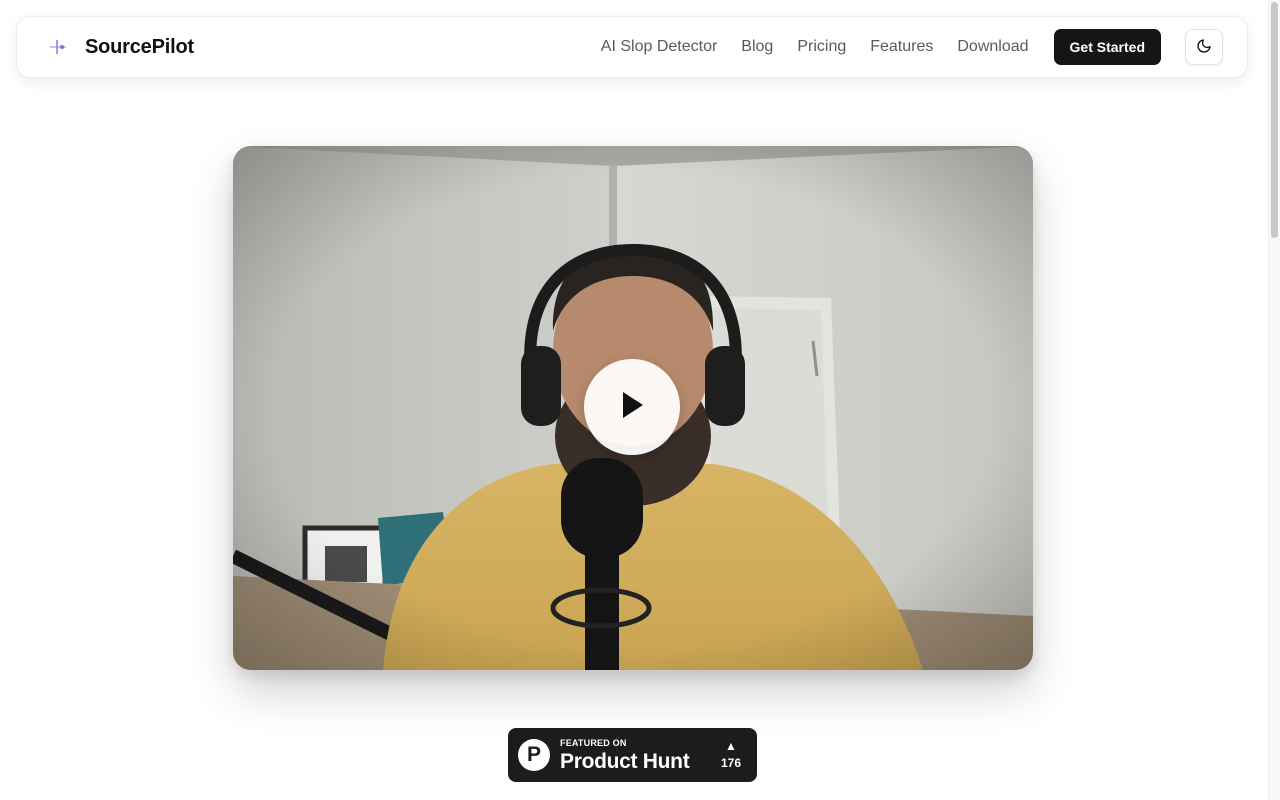 This screenshot has height=800, width=1280. Describe the element at coordinates (992, 47) in the screenshot. I see `nav-download: Download` at that location.